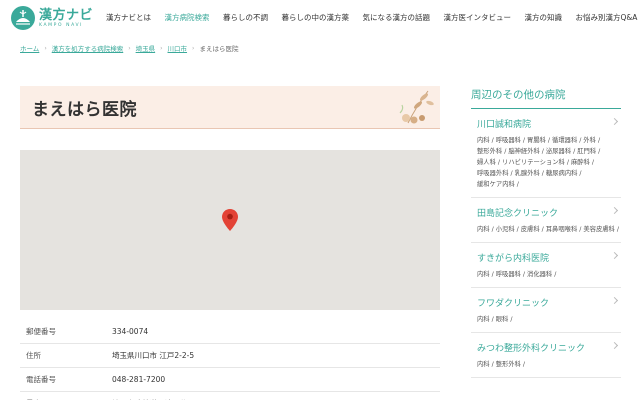  What do you see at coordinates (587, 151) in the screenshot?
I see `department-tag: 肛門科` at bounding box center [587, 151].